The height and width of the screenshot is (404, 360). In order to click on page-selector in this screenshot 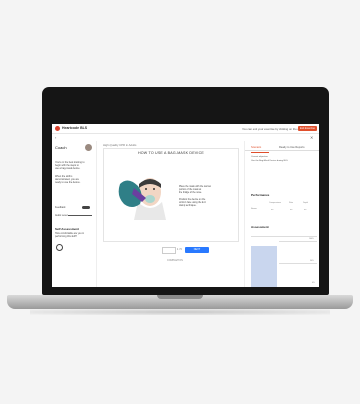, I will do `click(169, 250)`.